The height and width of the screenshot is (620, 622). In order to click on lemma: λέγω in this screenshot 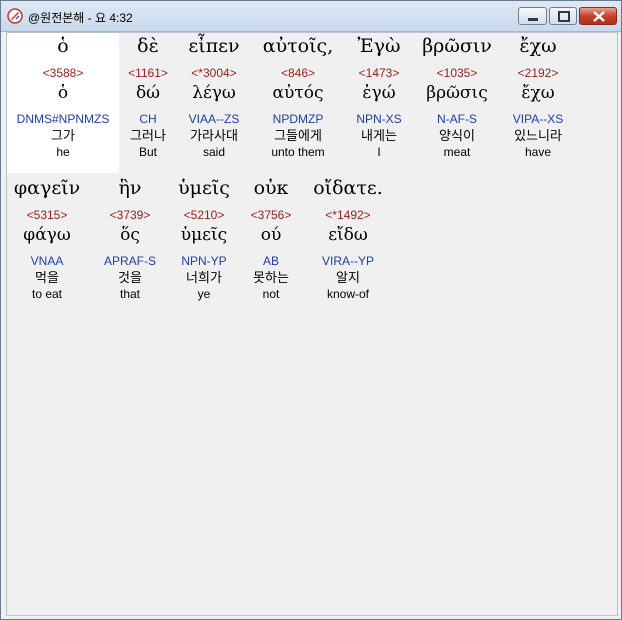, I will do `click(214, 93)`.